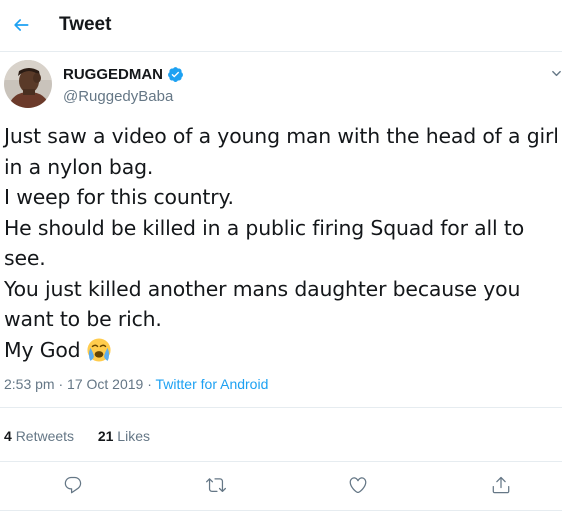 The height and width of the screenshot is (521, 562). What do you see at coordinates (105, 436) in the screenshot?
I see `likes-count: 21` at bounding box center [105, 436].